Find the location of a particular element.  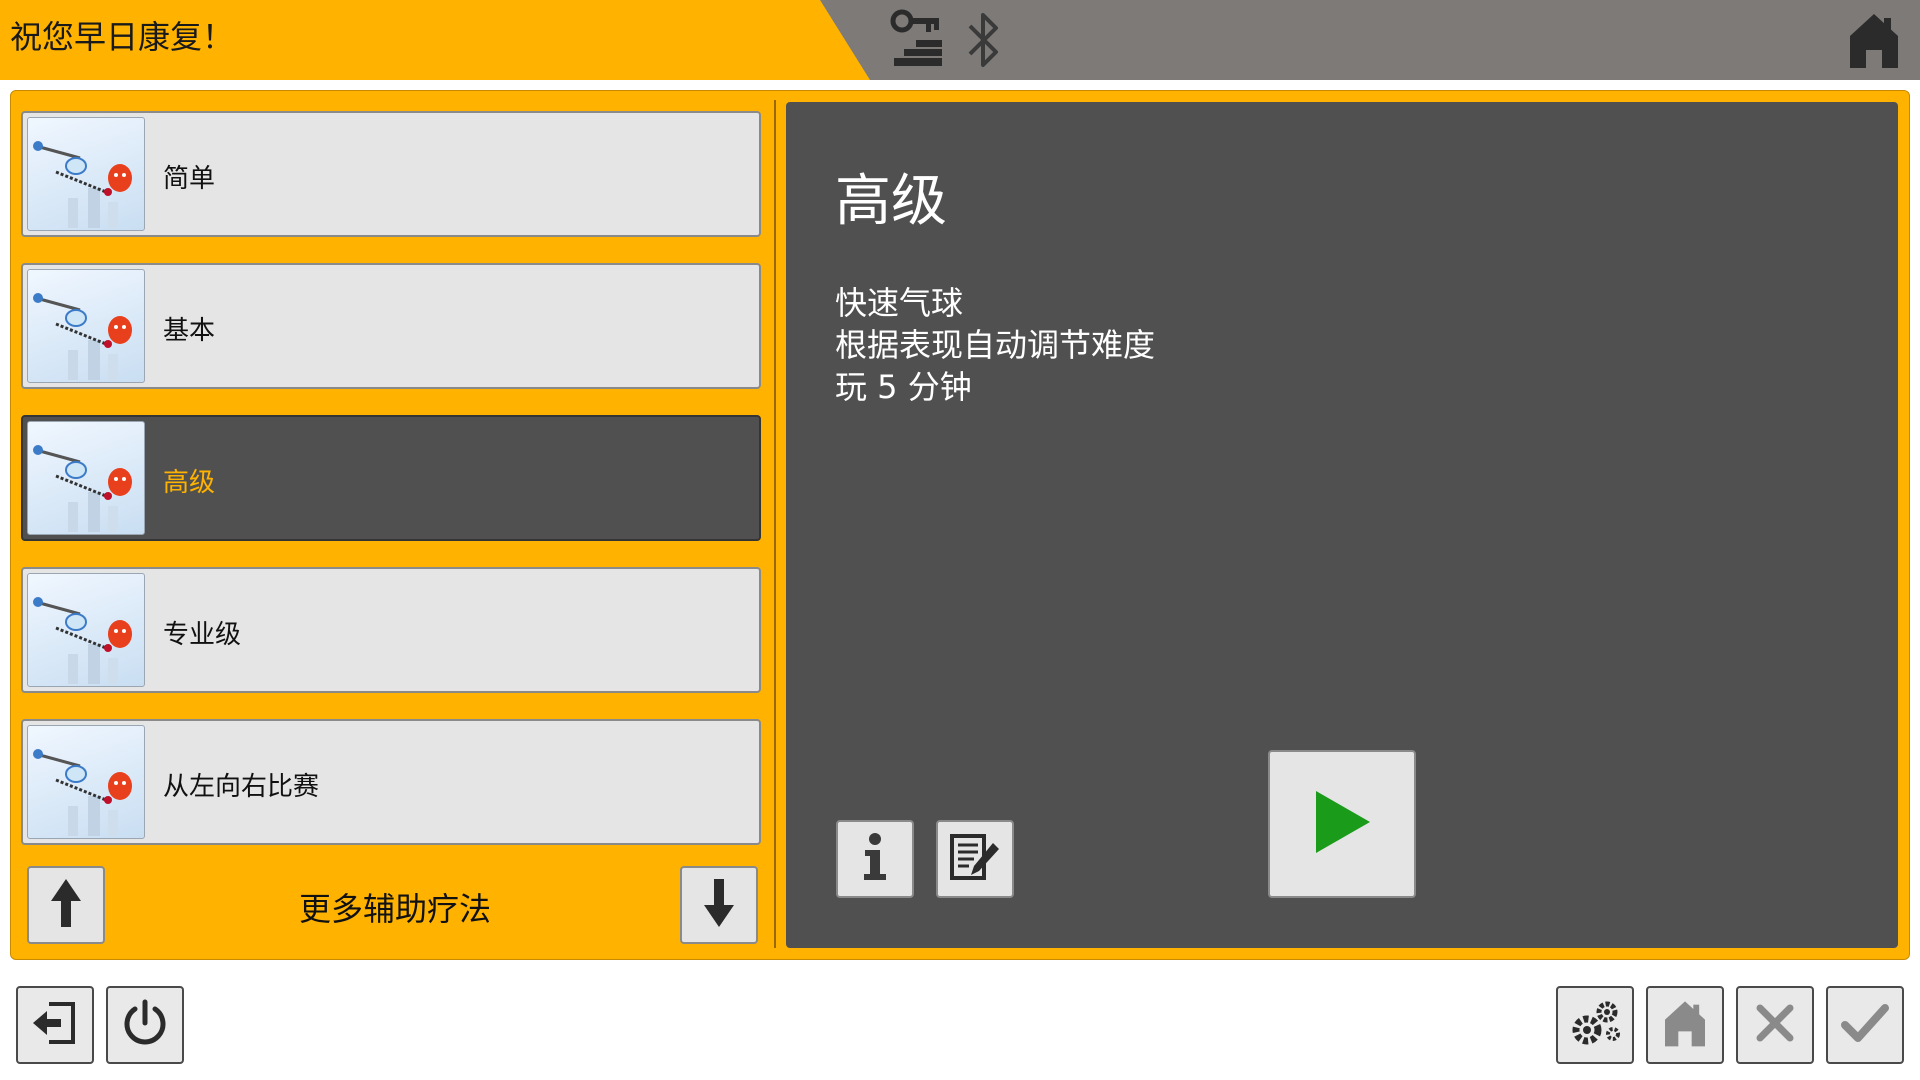

scroll-down-button is located at coordinates (719, 905).